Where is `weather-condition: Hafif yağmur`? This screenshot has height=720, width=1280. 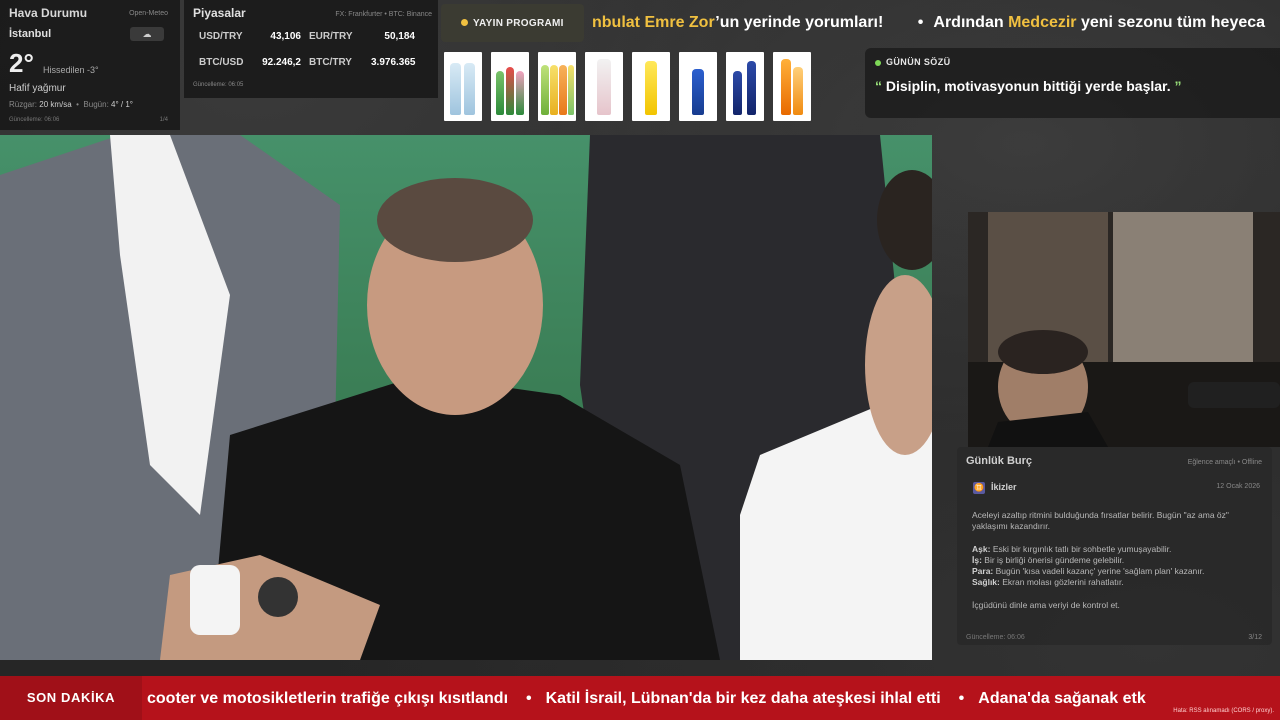 weather-condition: Hafif yağmur is located at coordinates (37, 88).